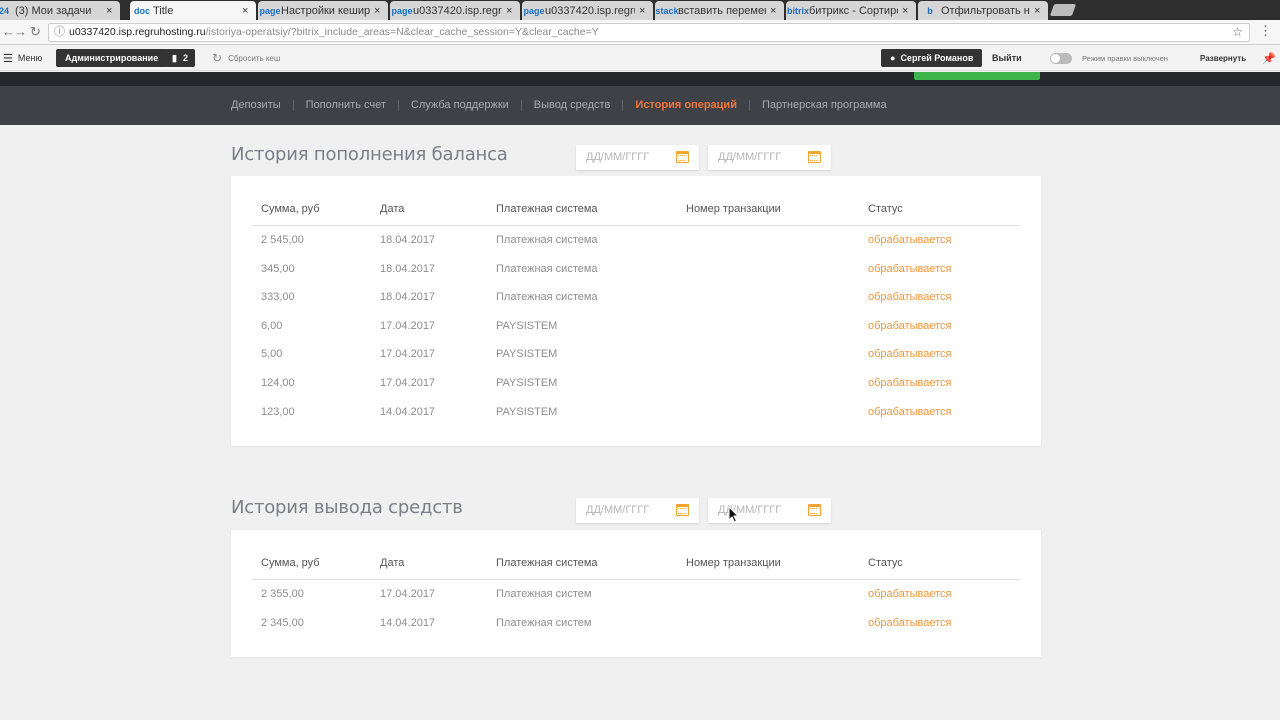 The height and width of the screenshot is (720, 1280). Describe the element at coordinates (256, 105) in the screenshot. I see `nav-item: Депозиты` at that location.